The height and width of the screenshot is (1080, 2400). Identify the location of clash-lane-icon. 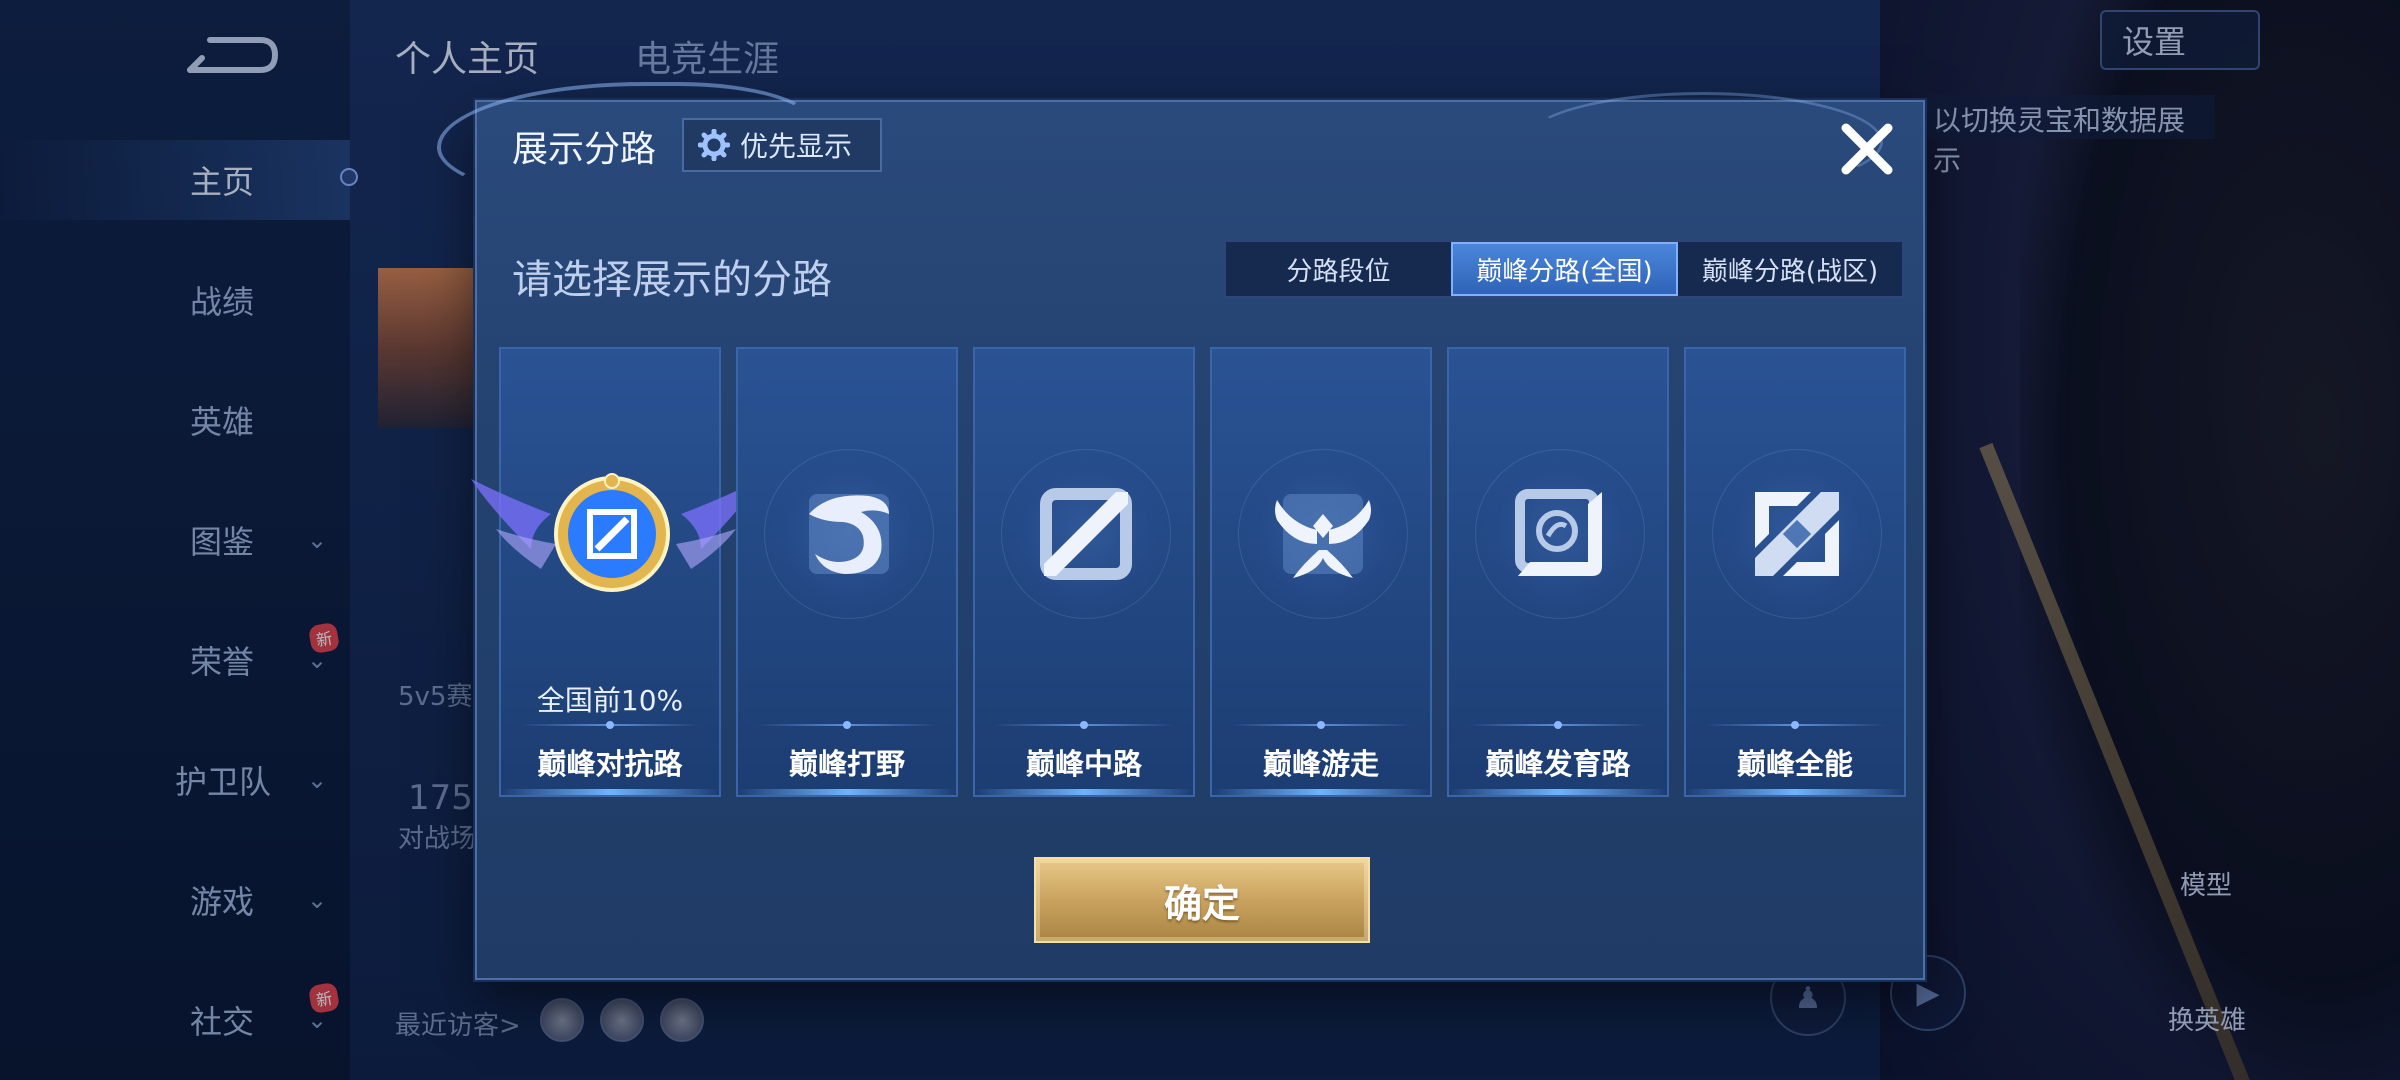
(612, 532).